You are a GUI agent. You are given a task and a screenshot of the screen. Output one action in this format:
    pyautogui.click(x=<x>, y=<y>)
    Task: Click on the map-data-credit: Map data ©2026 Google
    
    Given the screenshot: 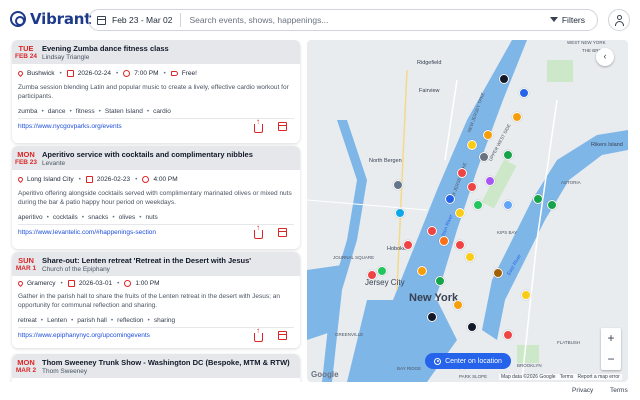 What is the action you would take?
    pyautogui.click(x=528, y=377)
    